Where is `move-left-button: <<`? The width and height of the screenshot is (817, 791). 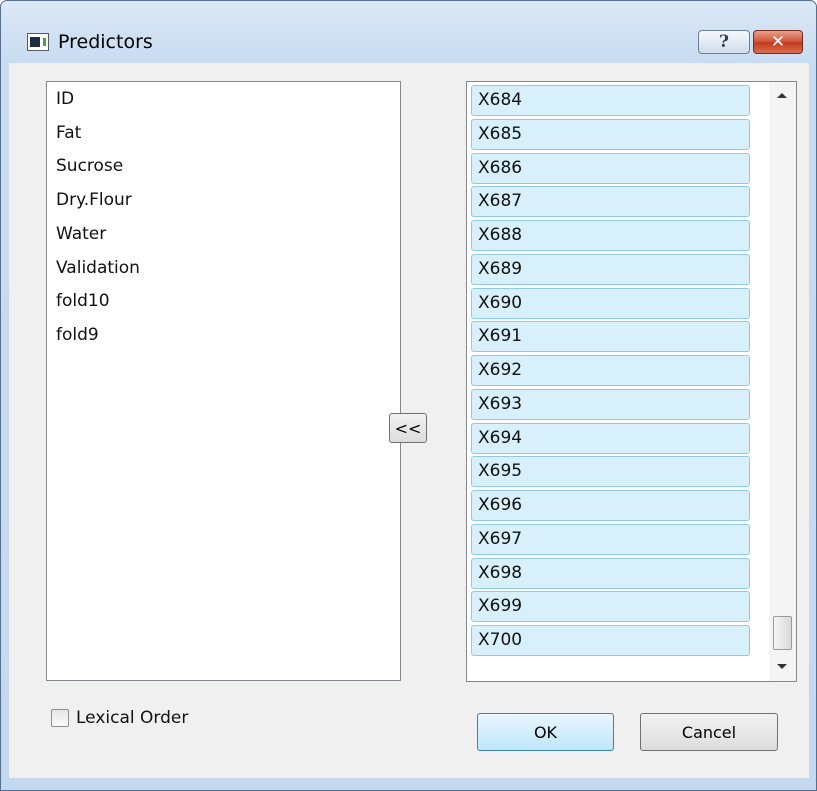
move-left-button: << is located at coordinates (408, 428).